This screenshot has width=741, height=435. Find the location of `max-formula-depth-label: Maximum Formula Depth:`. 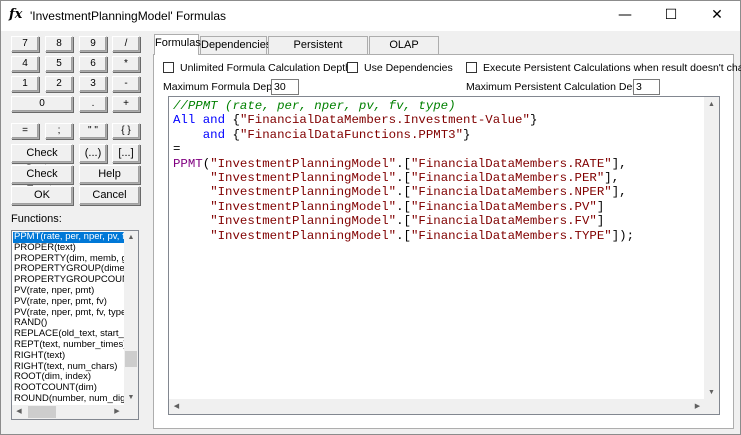

max-formula-depth-label: Maximum Formula Depth: is located at coordinates (223, 87).